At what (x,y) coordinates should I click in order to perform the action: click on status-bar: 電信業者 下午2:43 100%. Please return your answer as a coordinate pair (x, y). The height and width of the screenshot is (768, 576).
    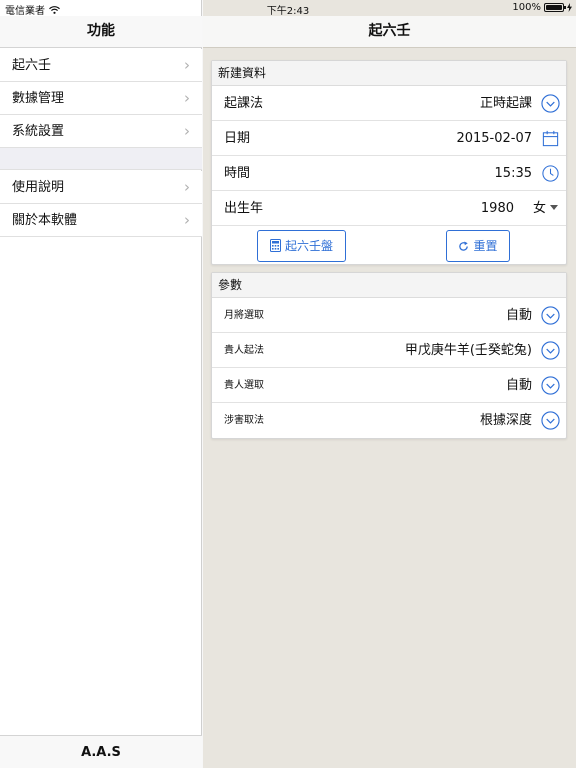
    Looking at the image, I should click on (288, 8).